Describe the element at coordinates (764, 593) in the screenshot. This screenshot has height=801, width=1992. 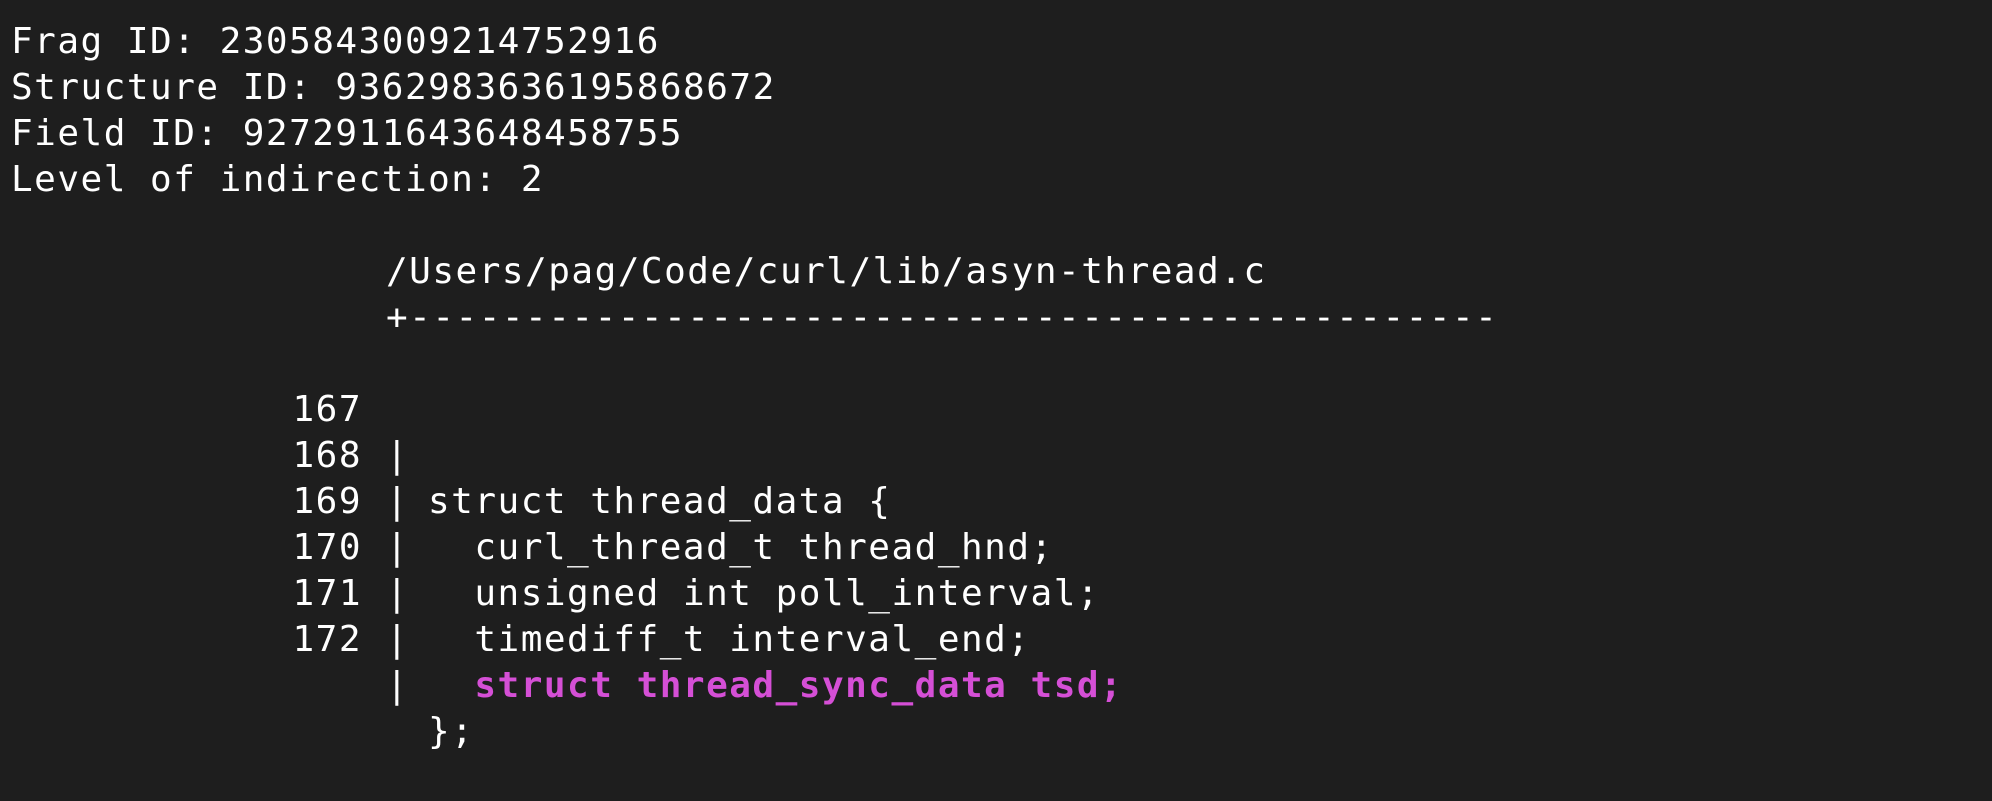
I see `code-text: unsigned int poll_interval;` at that location.